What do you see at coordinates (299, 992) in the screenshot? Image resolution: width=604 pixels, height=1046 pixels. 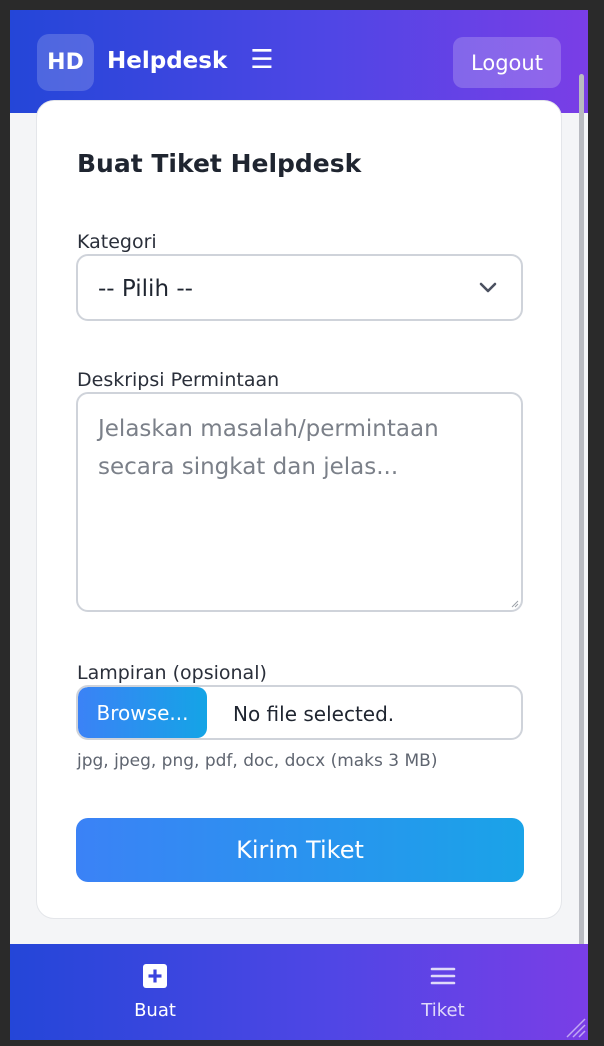 I see `bottom-navbar: Buat Tiket` at bounding box center [299, 992].